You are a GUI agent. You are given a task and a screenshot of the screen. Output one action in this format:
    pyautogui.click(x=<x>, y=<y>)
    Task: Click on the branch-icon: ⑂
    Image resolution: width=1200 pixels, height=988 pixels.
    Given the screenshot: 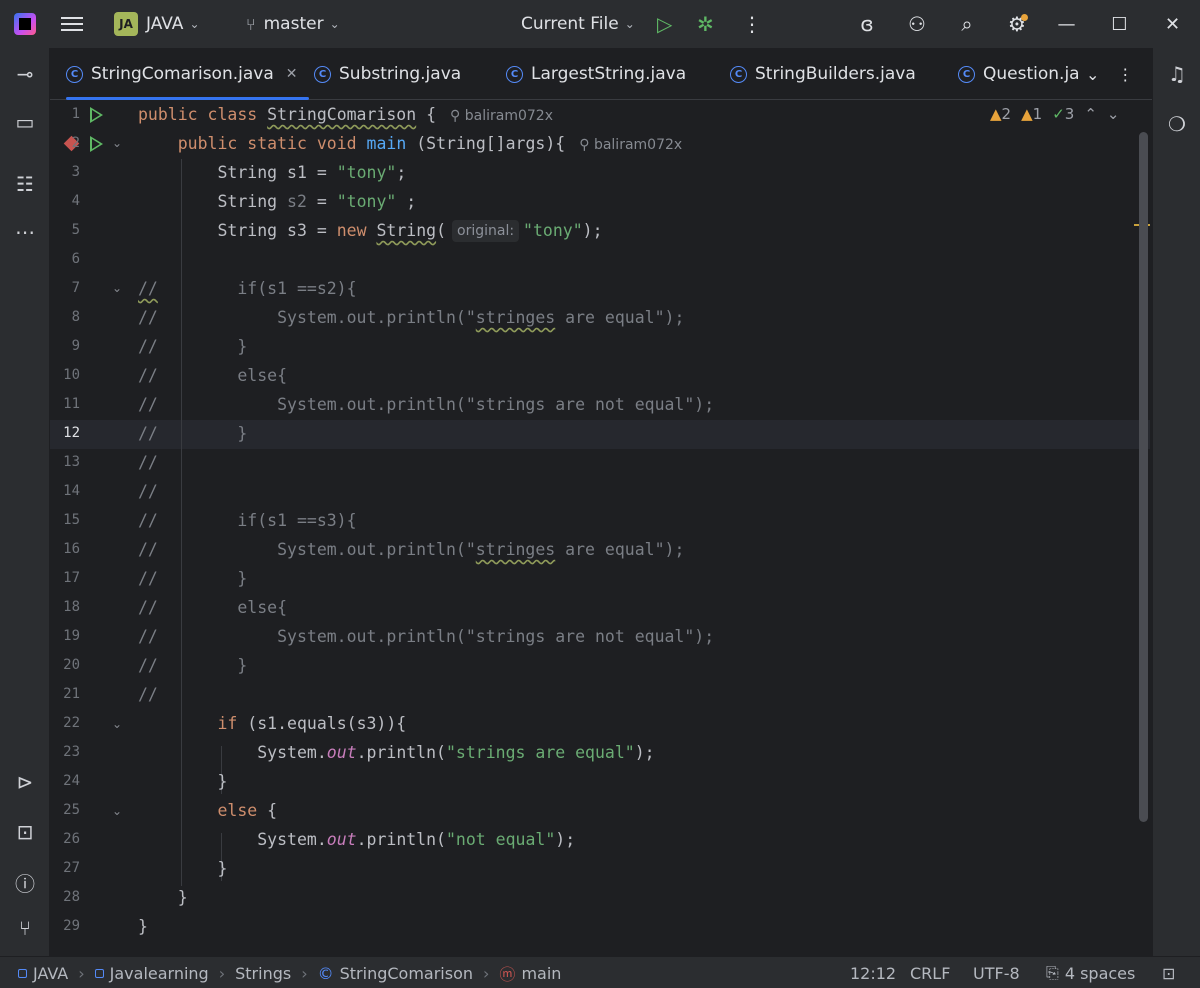 What is the action you would take?
    pyautogui.click(x=251, y=24)
    